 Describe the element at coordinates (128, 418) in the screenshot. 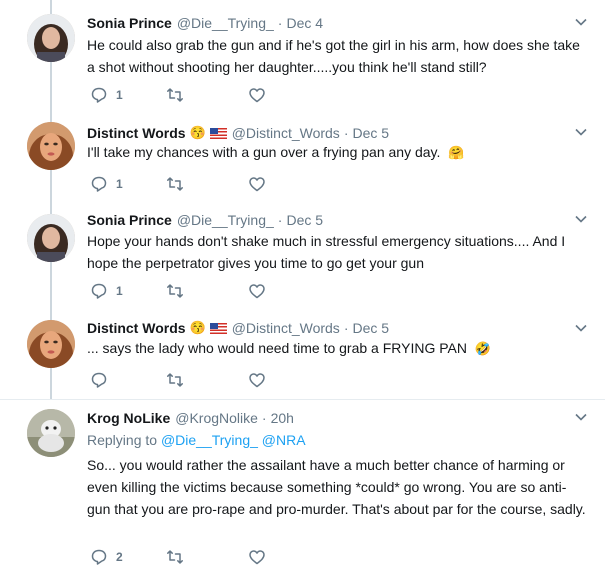

I see `display-name: Krog NoLike` at that location.